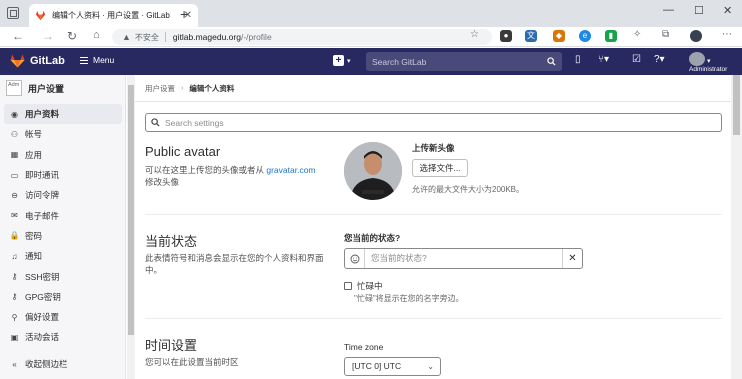 The height and width of the screenshot is (379, 742). I want to click on search-placeholder: Search GitLab, so click(399, 61).